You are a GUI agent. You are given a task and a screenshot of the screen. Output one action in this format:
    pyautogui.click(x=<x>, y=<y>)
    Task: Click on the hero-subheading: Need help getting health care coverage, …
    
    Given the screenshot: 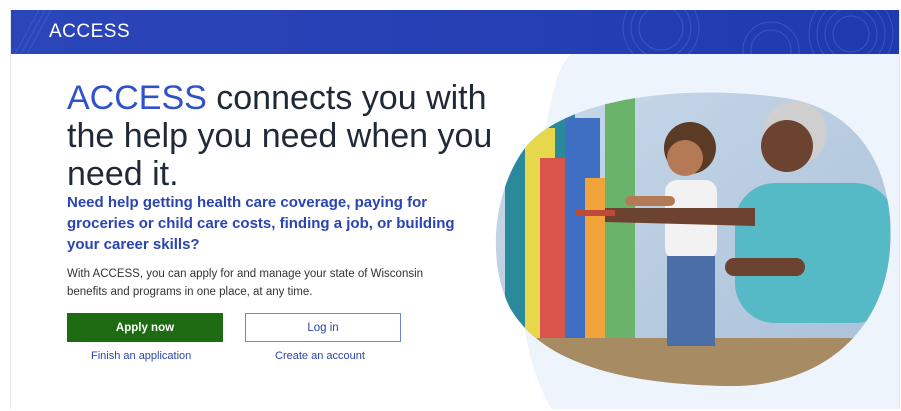 What is the action you would take?
    pyautogui.click(x=261, y=223)
    